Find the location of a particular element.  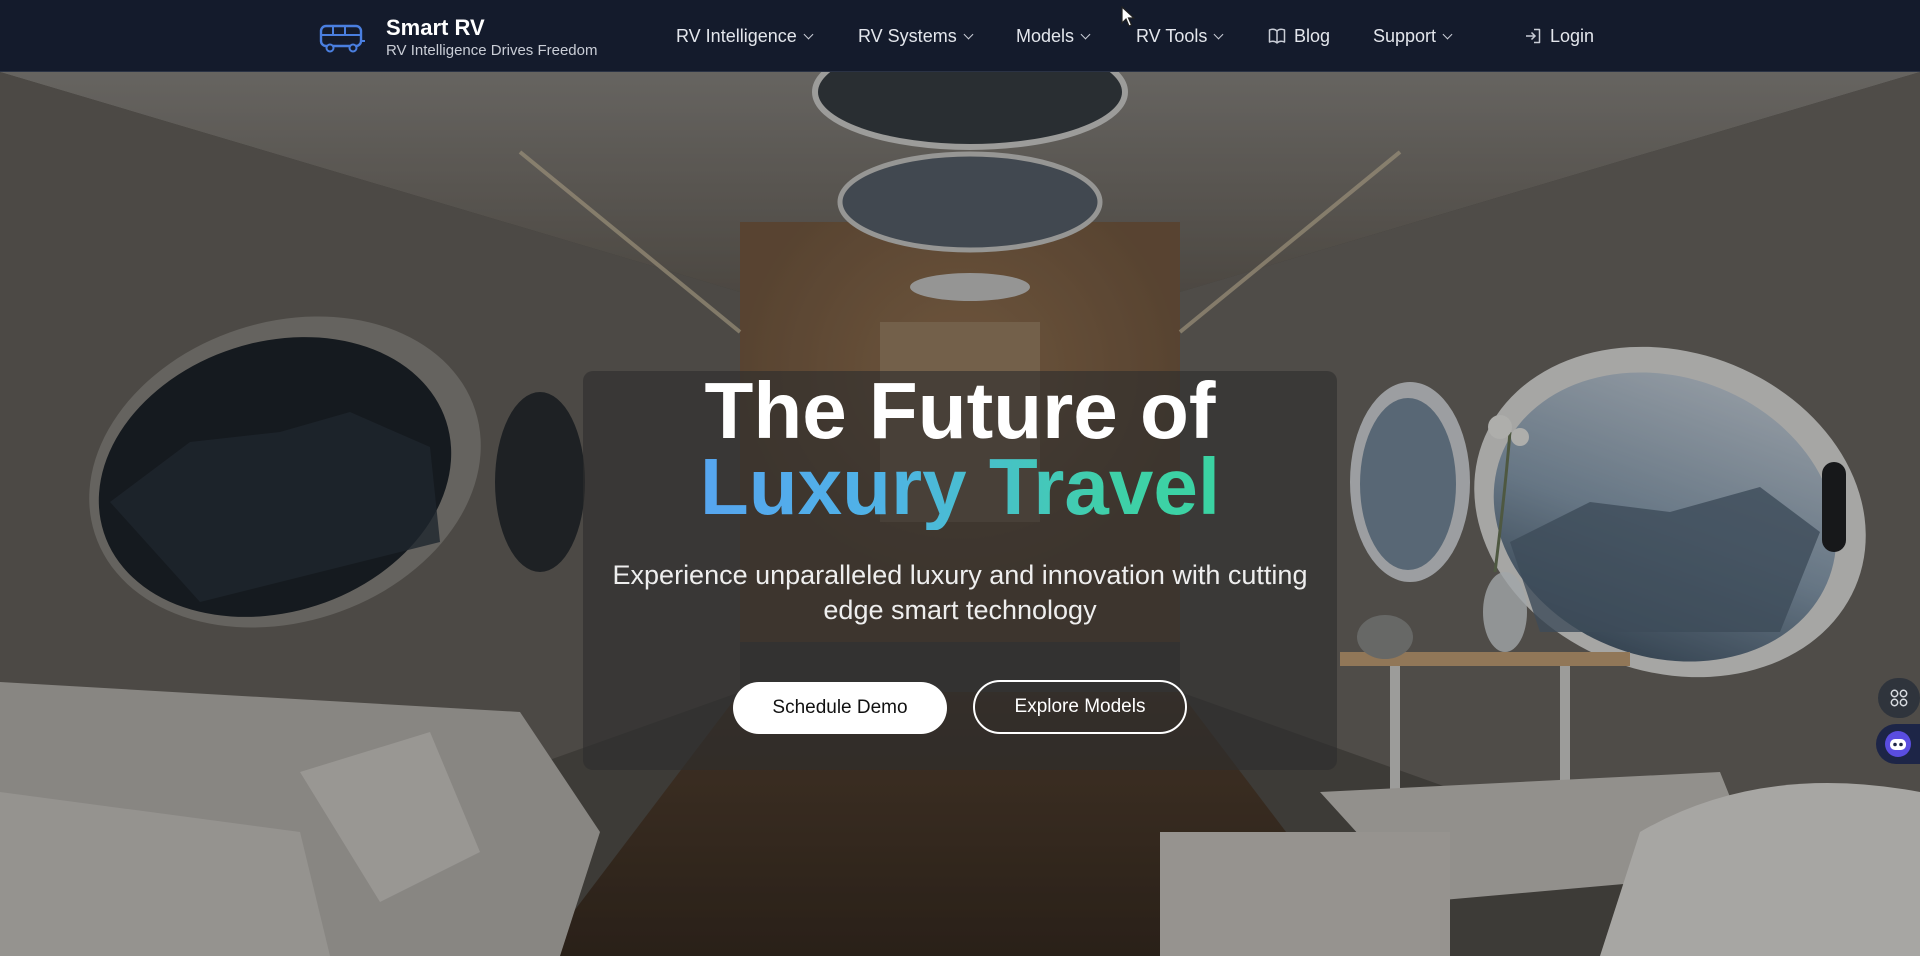

nav-label: RV Systems is located at coordinates (907, 36).